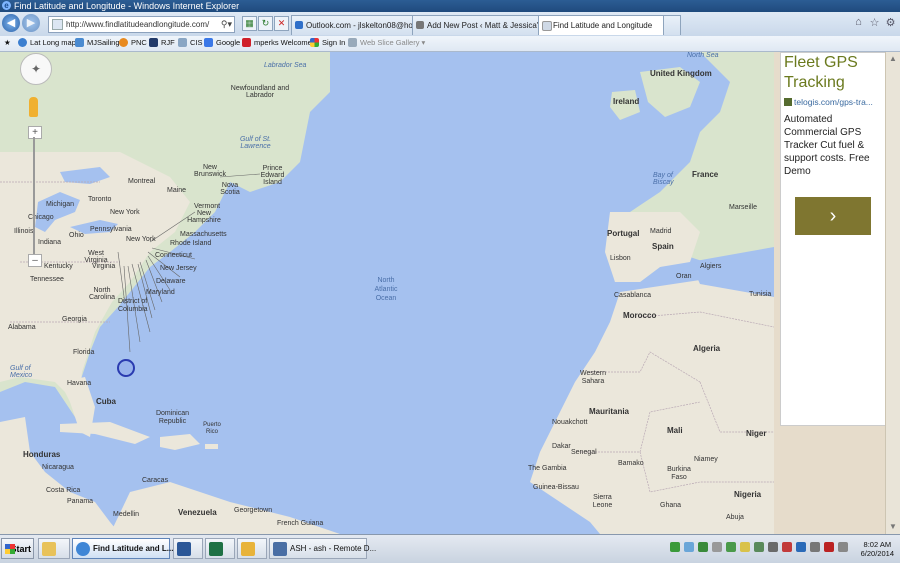 Image resolution: width=900 pixels, height=563 pixels. I want to click on map-label: Medellin, so click(126, 514).